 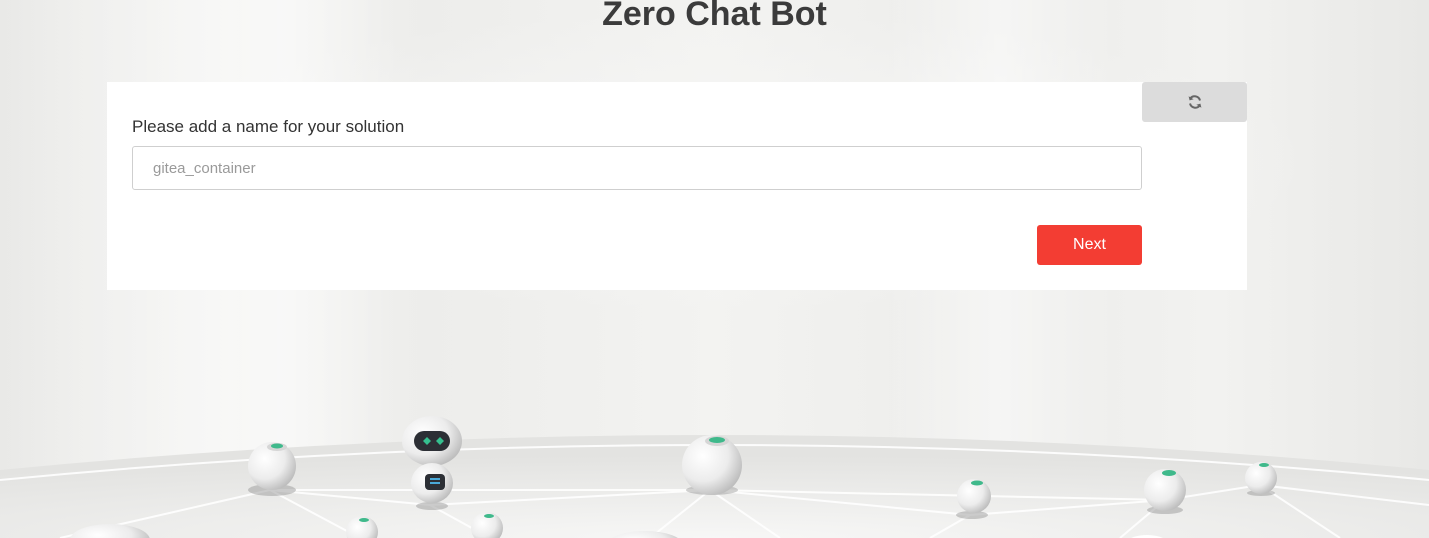 What do you see at coordinates (1089, 245) in the screenshot?
I see `next-button: Next` at bounding box center [1089, 245].